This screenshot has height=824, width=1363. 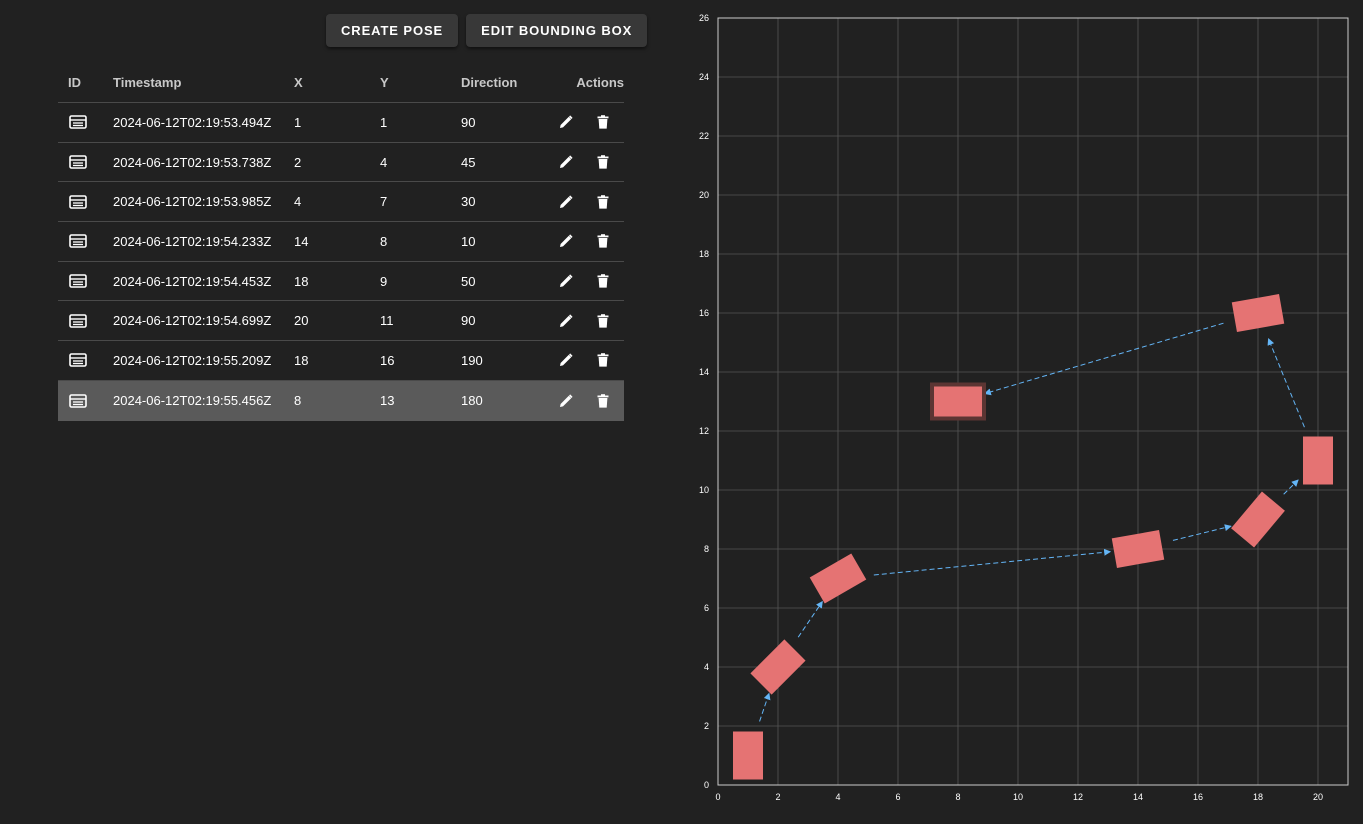 I want to click on header-id: ID, so click(x=74, y=82).